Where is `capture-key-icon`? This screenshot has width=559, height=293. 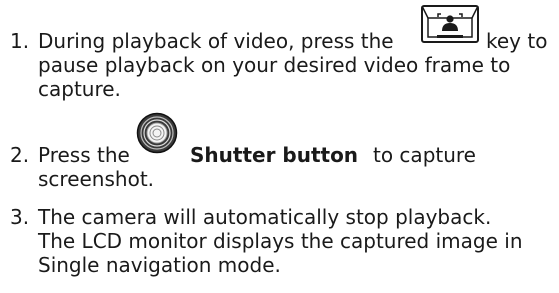
capture-key-icon is located at coordinates (450, 26).